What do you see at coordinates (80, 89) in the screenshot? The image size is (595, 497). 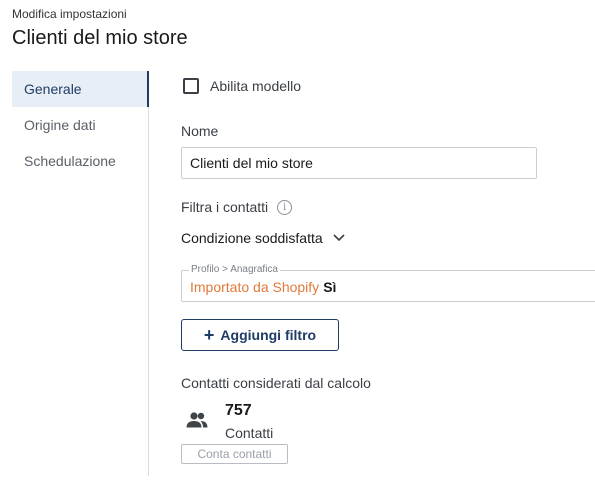 I see `sidebar-item-generale: Generale` at bounding box center [80, 89].